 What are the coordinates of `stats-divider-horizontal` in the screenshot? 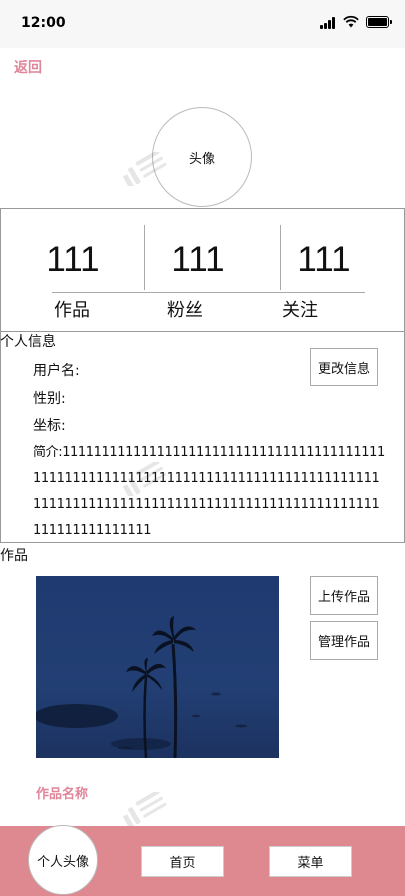 It's located at (208, 292).